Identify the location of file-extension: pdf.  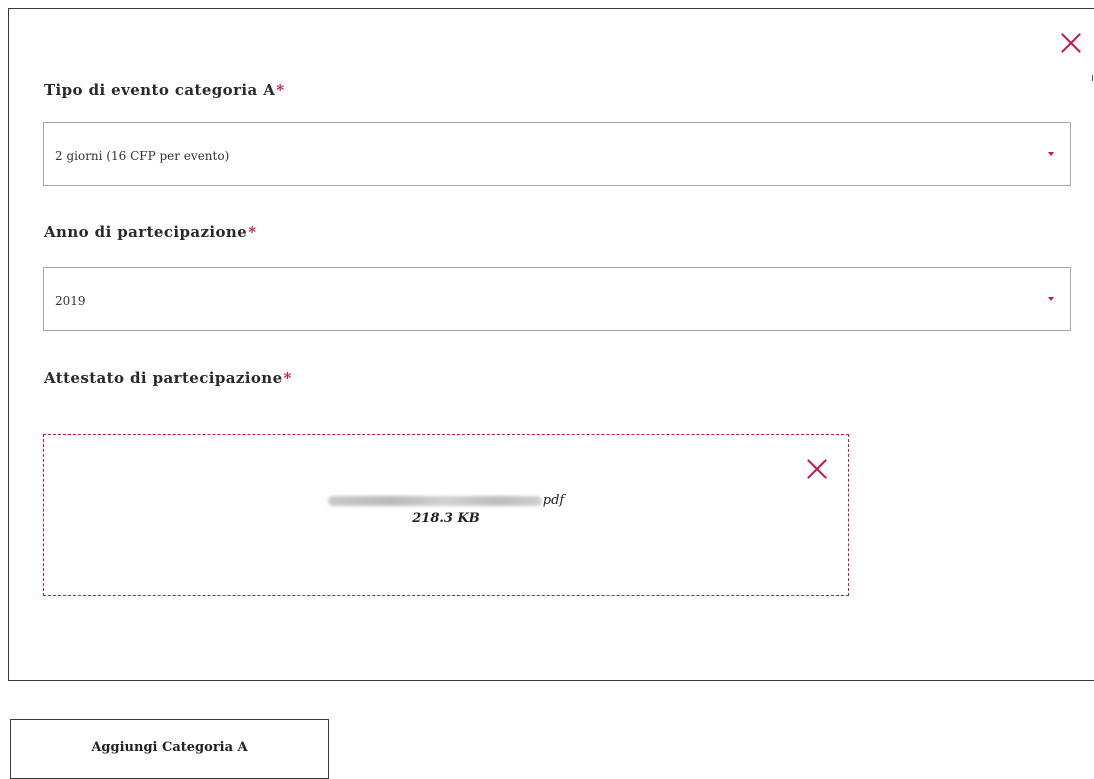
(553, 500).